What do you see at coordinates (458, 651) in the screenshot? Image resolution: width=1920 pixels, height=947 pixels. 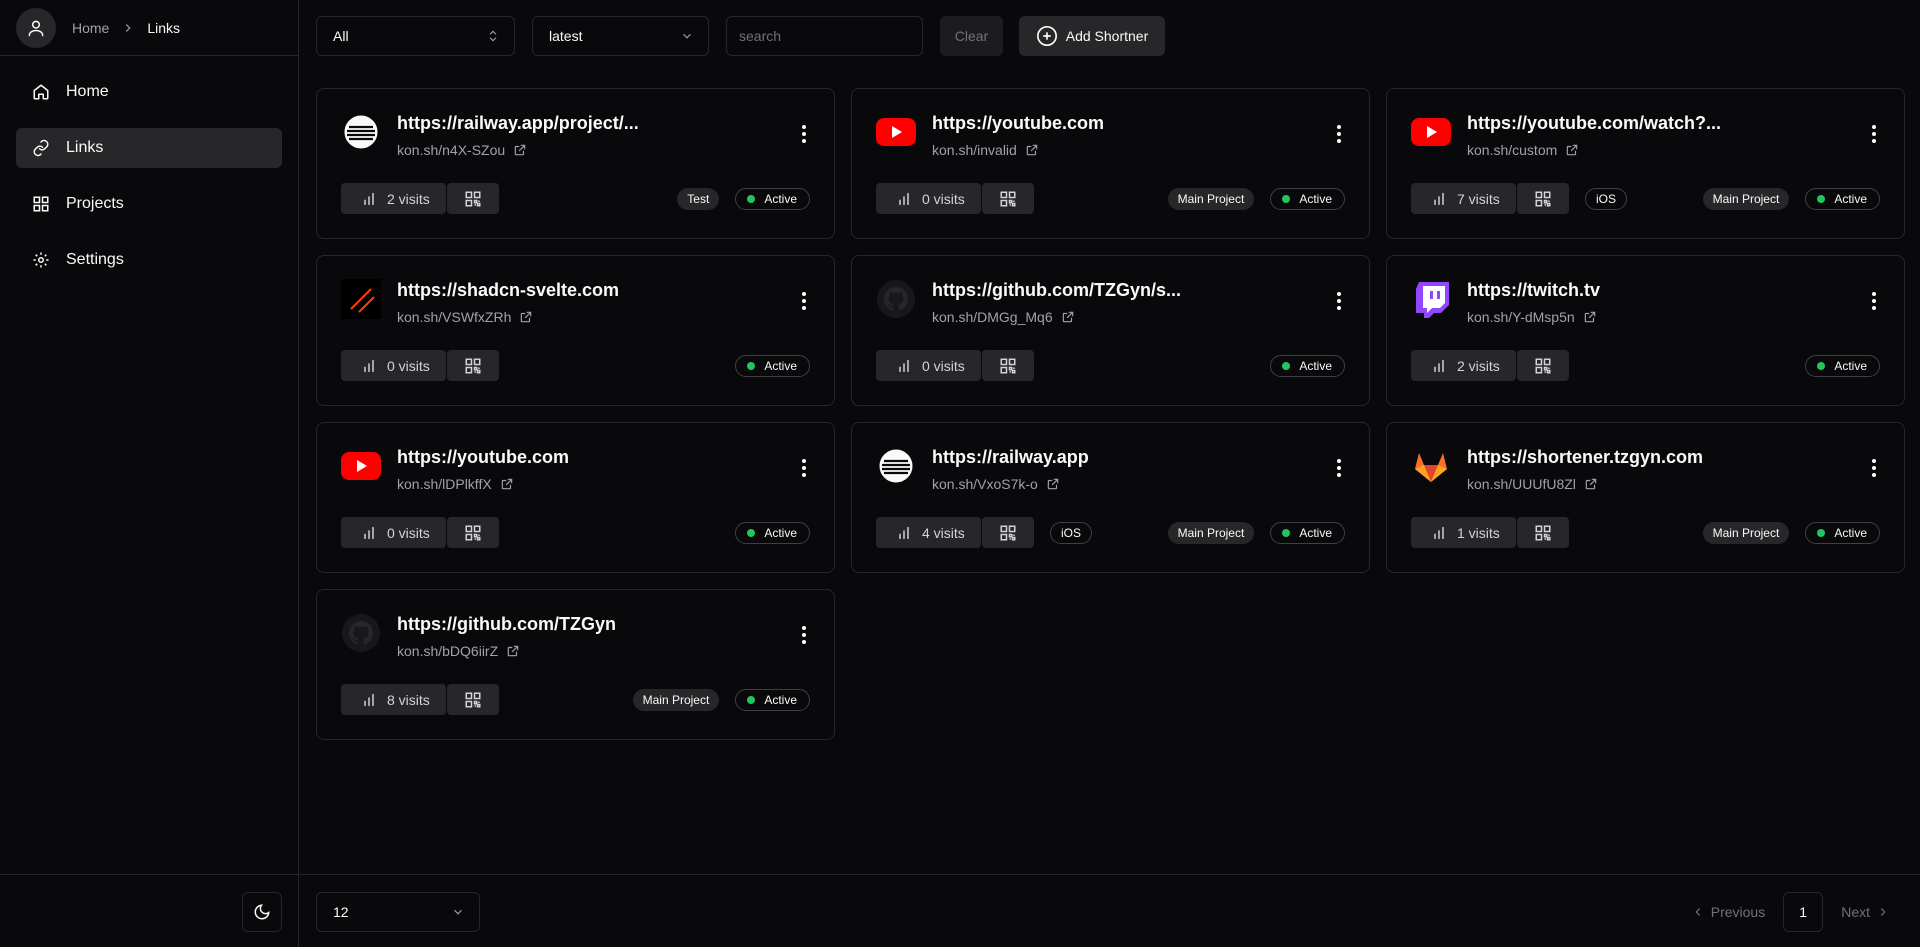 I see `short-link: kon.sh/bDQ6iirZ` at bounding box center [458, 651].